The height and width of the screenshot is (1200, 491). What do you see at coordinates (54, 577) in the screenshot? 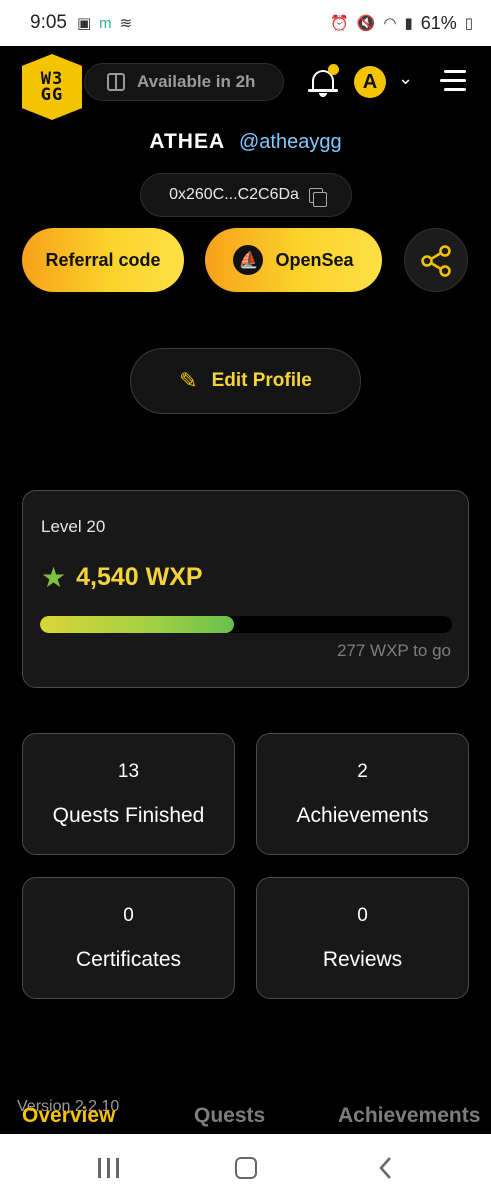
I see `star-icon: ★` at bounding box center [54, 577].